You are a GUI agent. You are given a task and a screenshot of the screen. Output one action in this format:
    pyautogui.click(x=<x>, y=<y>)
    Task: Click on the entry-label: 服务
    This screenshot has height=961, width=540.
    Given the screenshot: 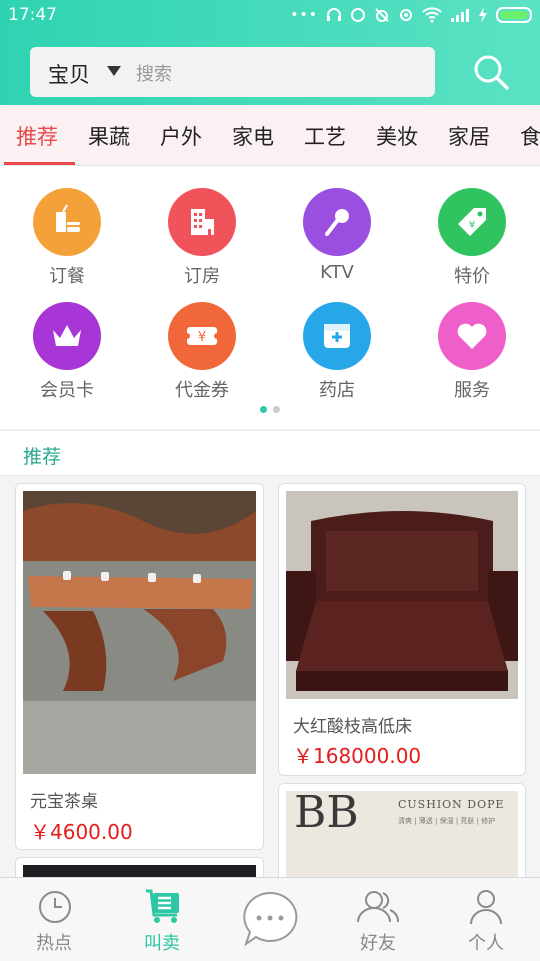 What is the action you would take?
    pyautogui.click(x=472, y=390)
    